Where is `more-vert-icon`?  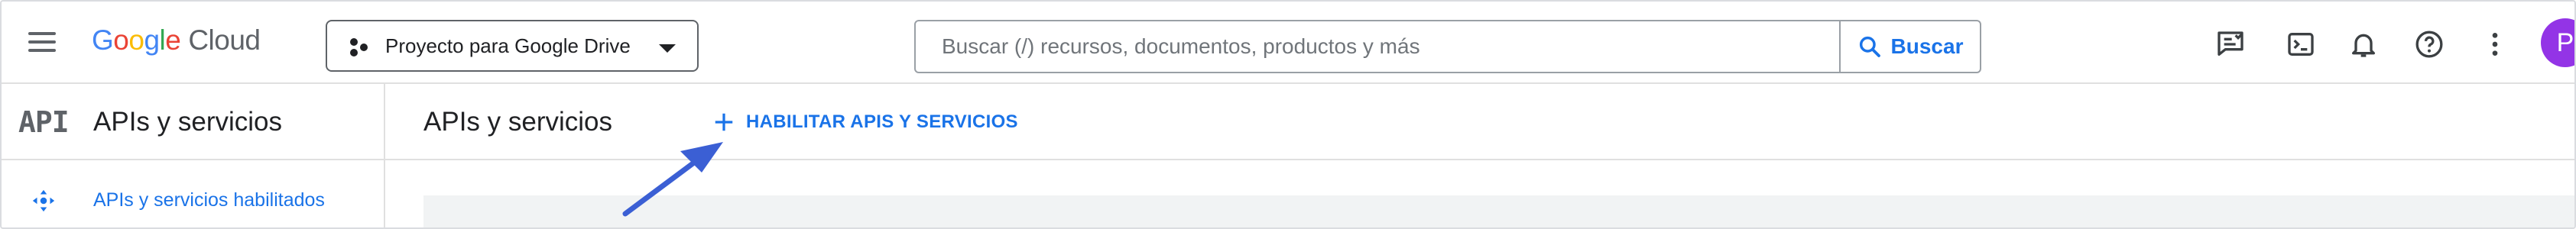 more-vert-icon is located at coordinates (2495, 44).